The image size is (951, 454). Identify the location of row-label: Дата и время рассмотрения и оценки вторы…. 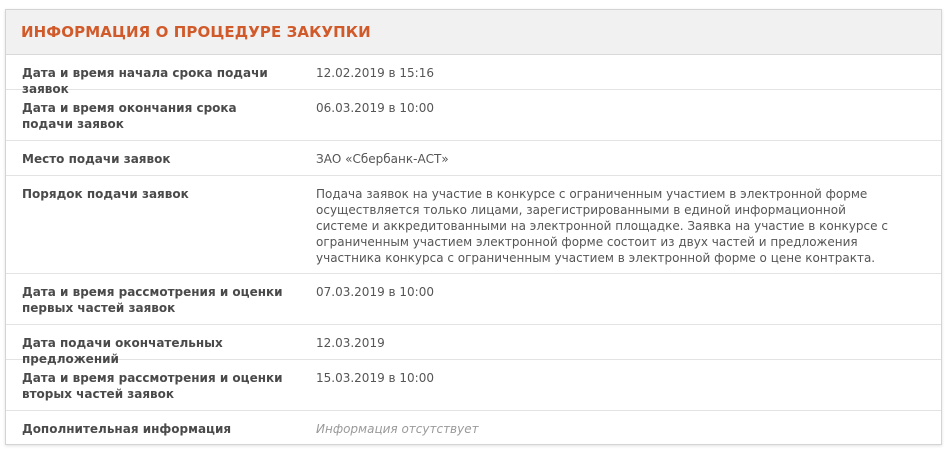
(152, 386).